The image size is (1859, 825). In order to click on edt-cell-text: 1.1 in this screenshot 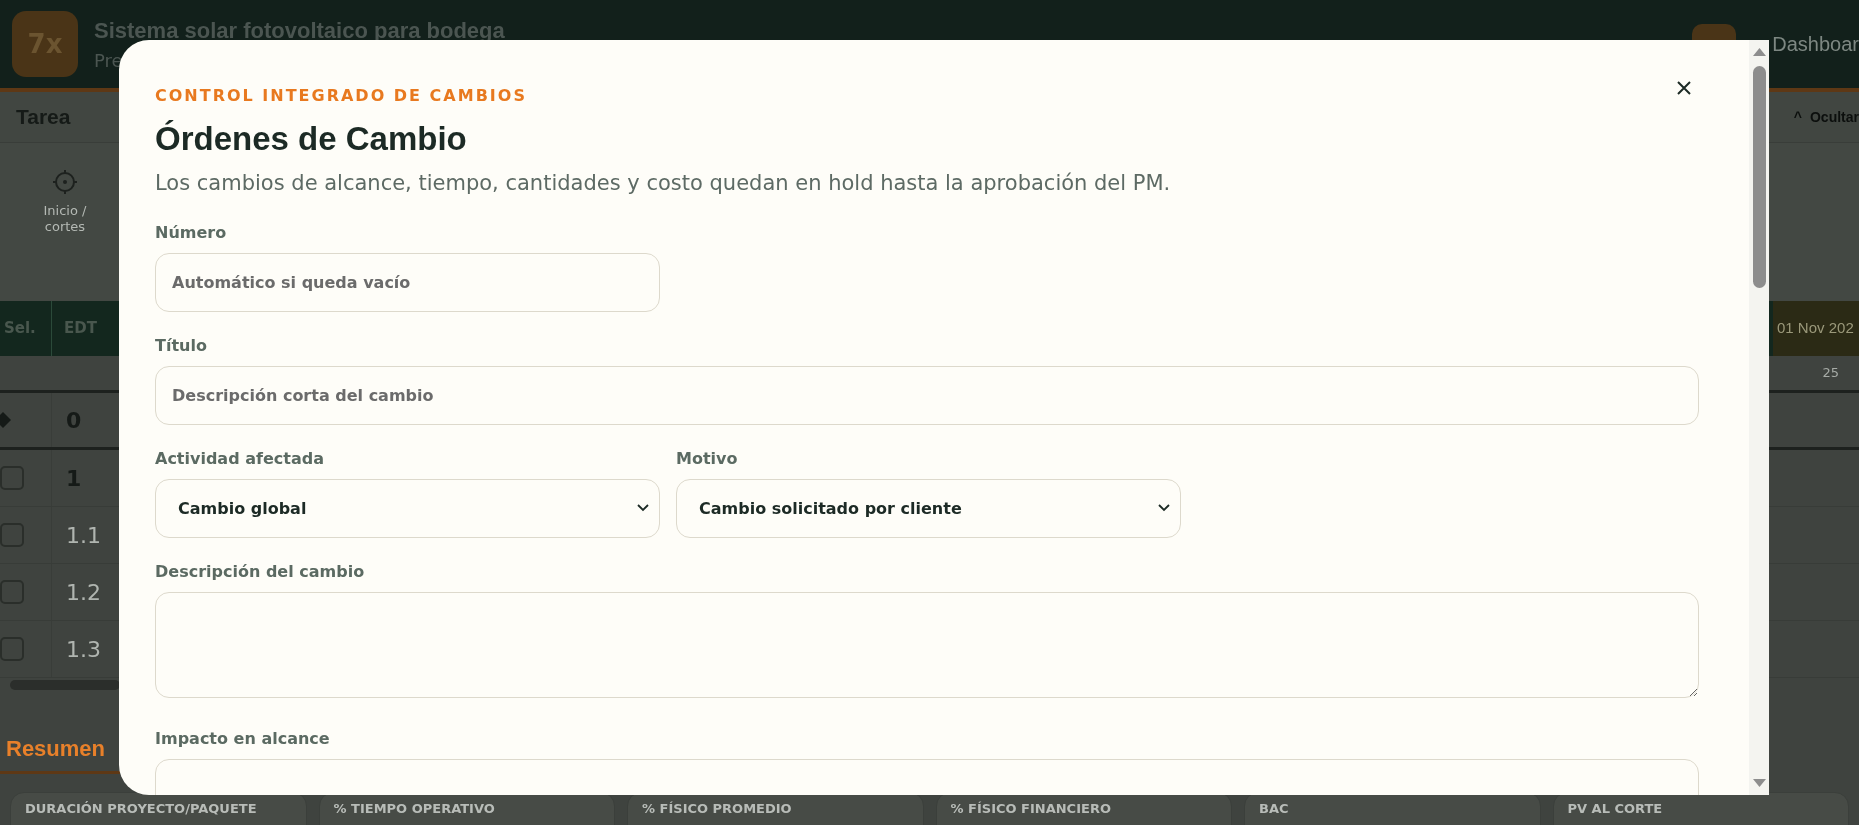, I will do `click(83, 535)`.